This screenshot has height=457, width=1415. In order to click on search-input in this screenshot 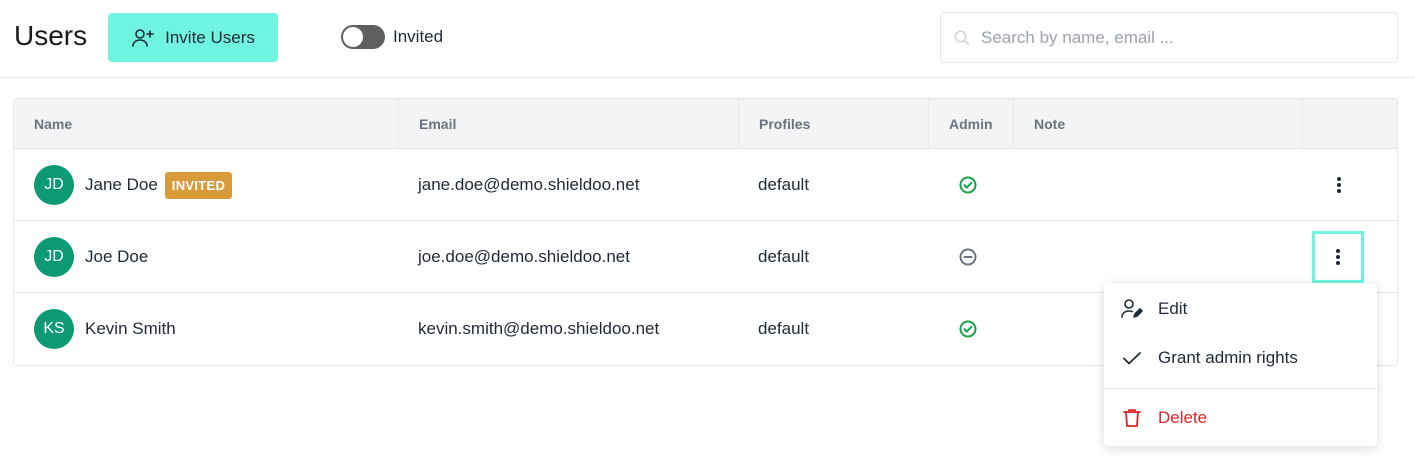, I will do `click(1181, 37)`.